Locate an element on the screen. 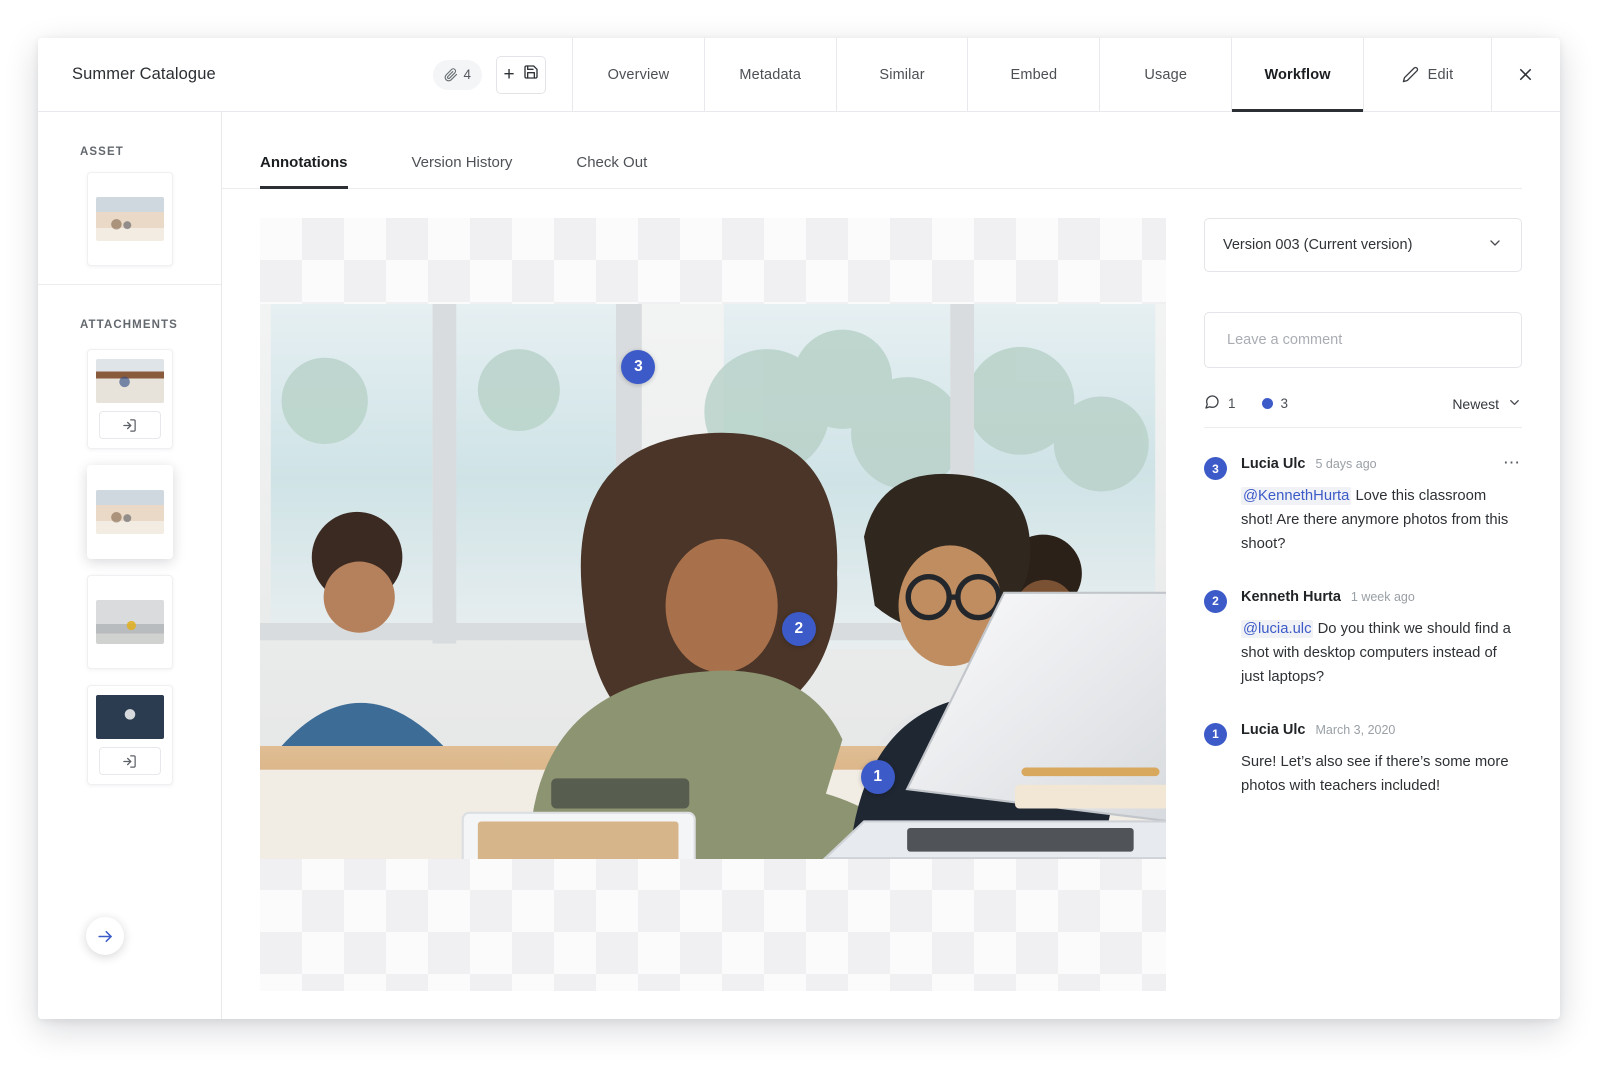  comment-header: Kenneth Hurta 1 week ago is located at coordinates (1381, 597).